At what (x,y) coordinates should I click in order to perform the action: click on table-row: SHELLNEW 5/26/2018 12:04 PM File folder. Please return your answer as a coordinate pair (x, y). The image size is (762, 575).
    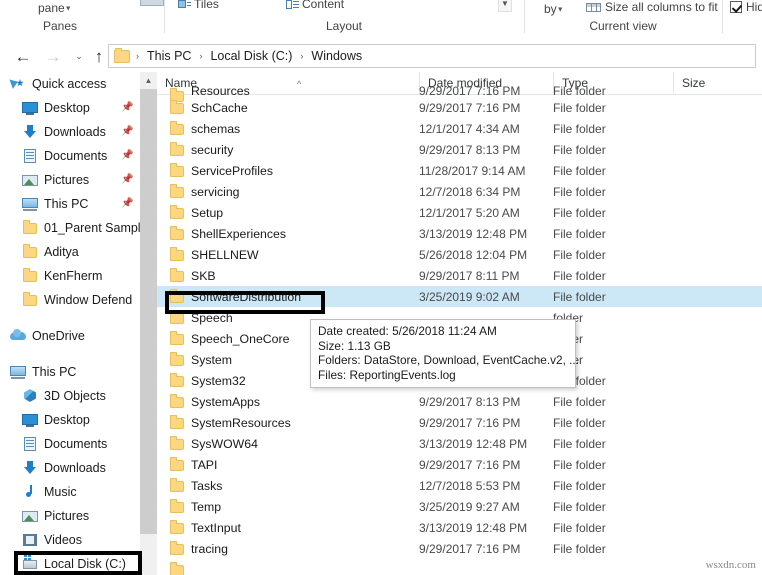
    Looking at the image, I should click on (459, 254).